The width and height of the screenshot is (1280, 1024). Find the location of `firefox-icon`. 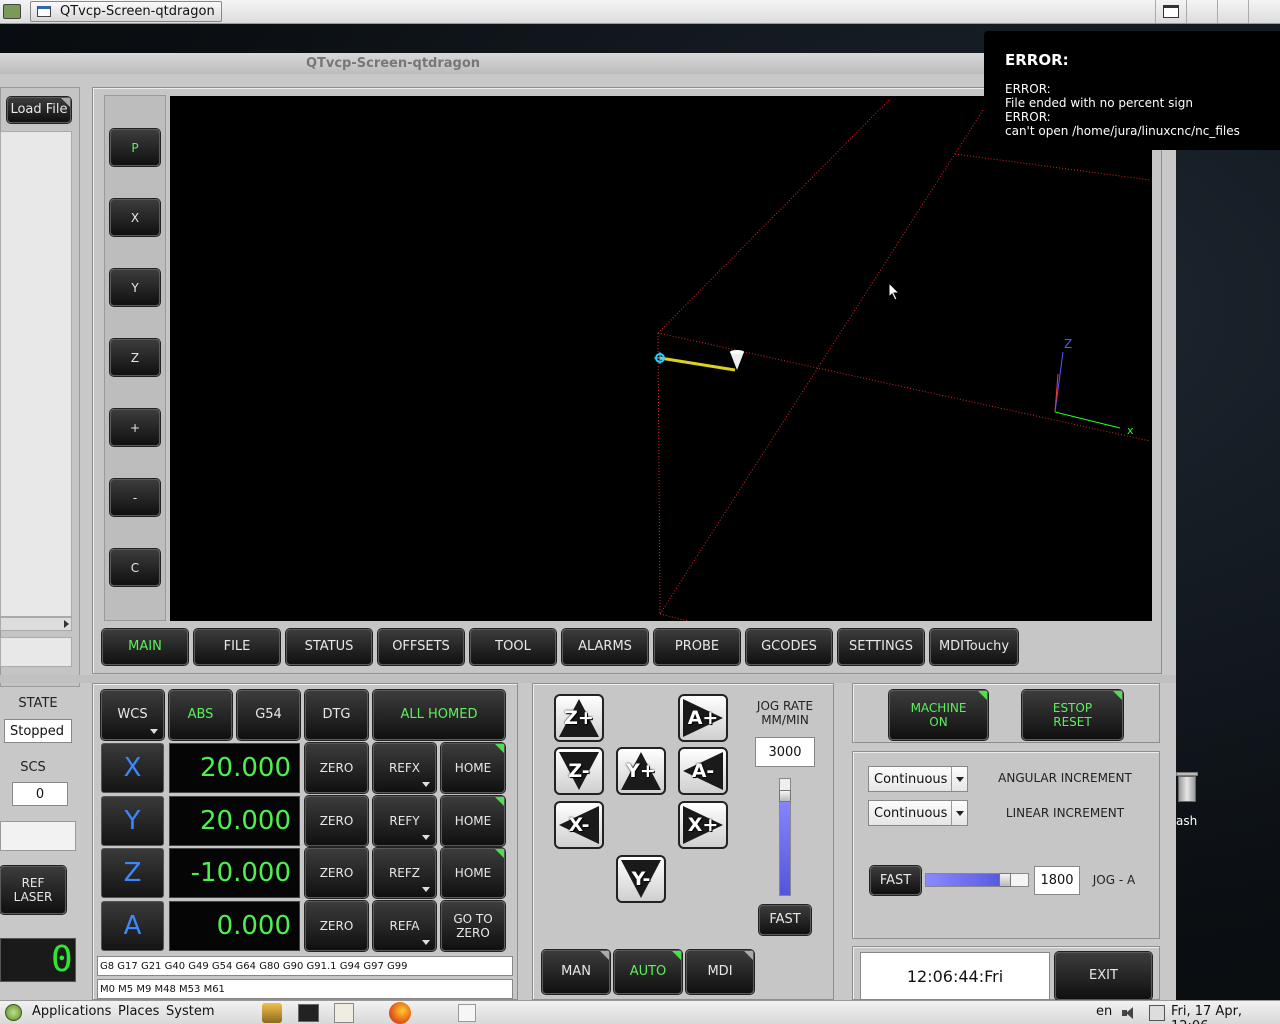

firefox-icon is located at coordinates (400, 1013).